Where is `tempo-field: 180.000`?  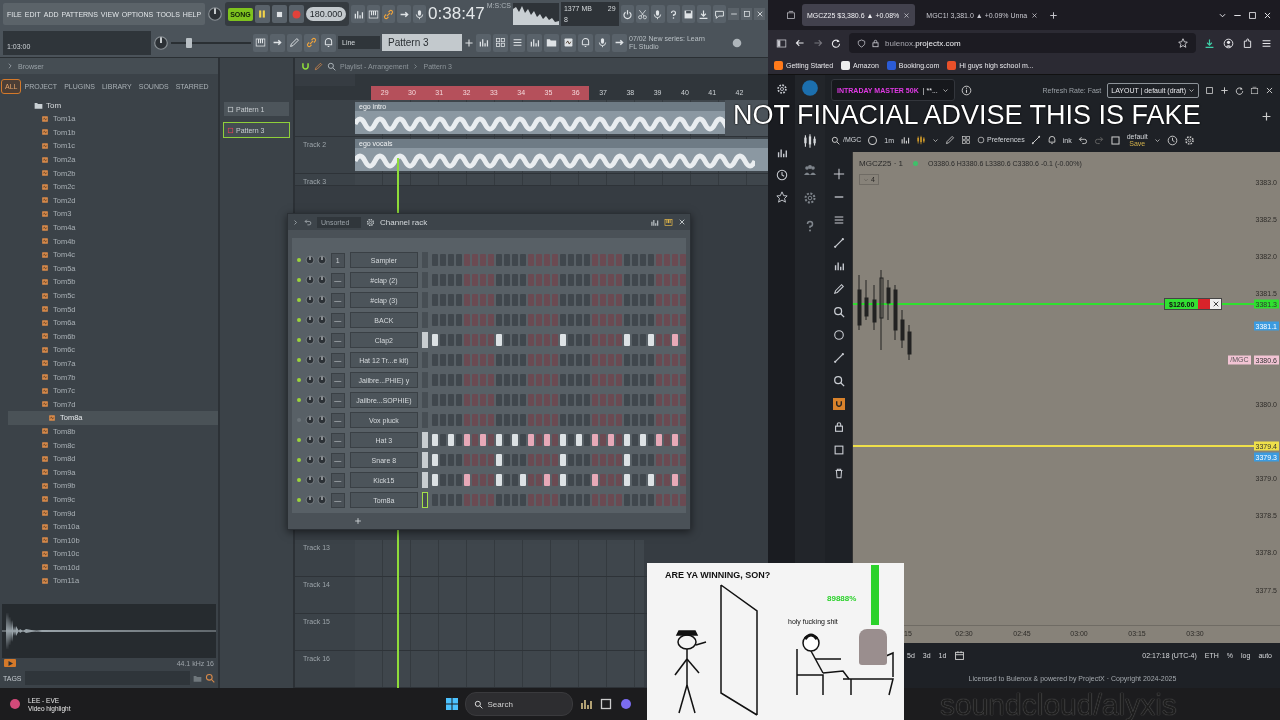
tempo-field: 180.000 is located at coordinates (326, 14).